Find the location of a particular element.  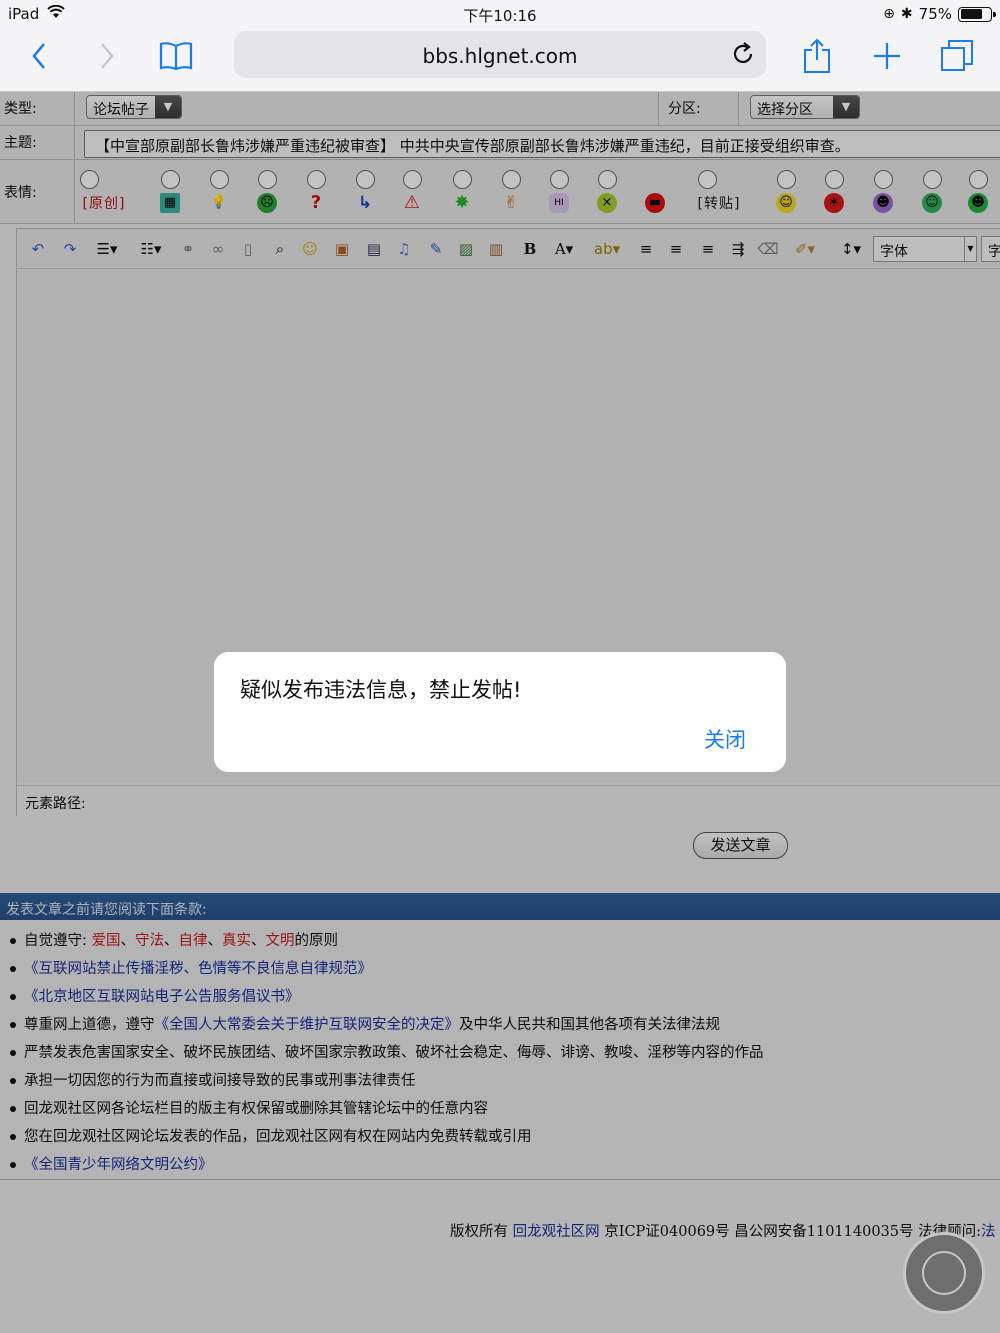

battery-icon is located at coordinates (977, 14).